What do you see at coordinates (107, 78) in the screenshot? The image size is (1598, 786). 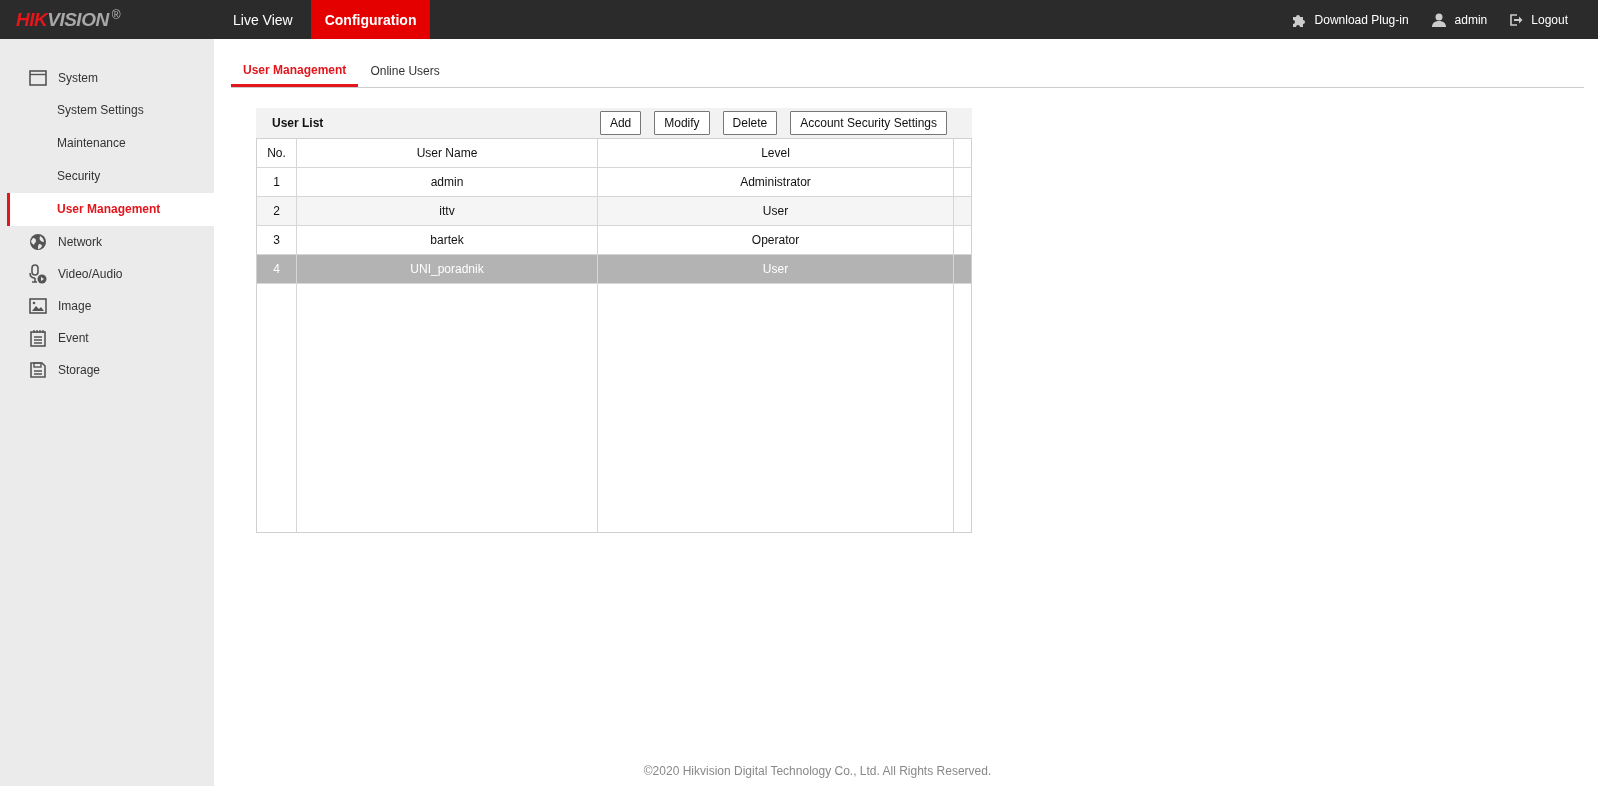 I see `sidebar-item: System` at bounding box center [107, 78].